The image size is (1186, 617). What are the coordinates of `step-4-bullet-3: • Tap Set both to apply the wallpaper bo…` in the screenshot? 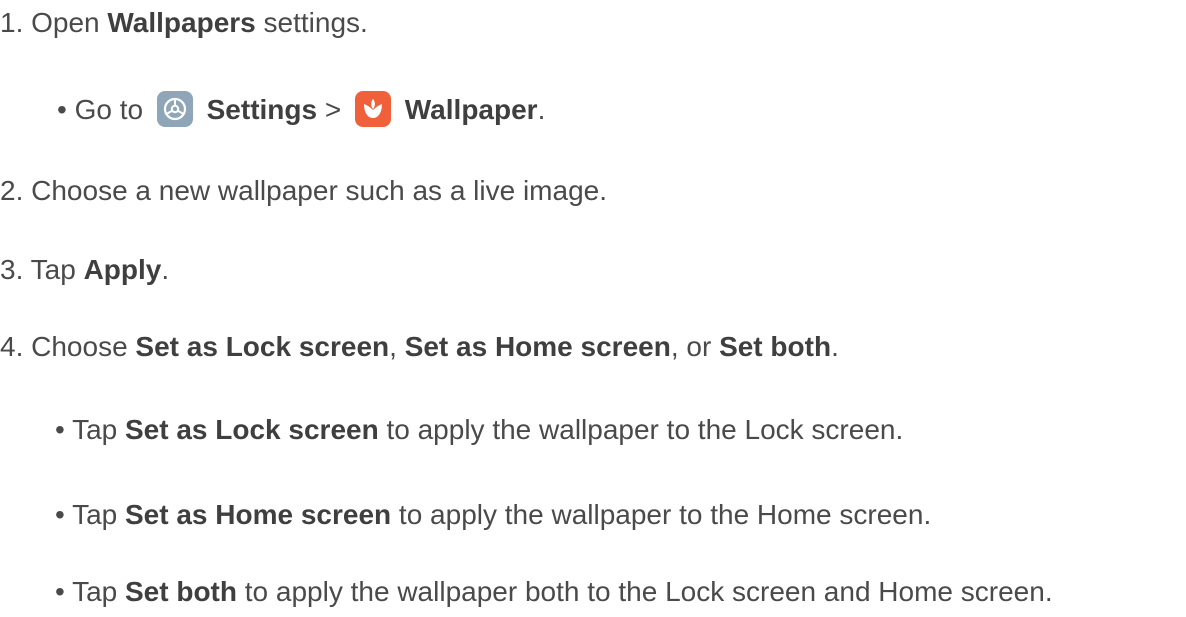 It's located at (554, 592).